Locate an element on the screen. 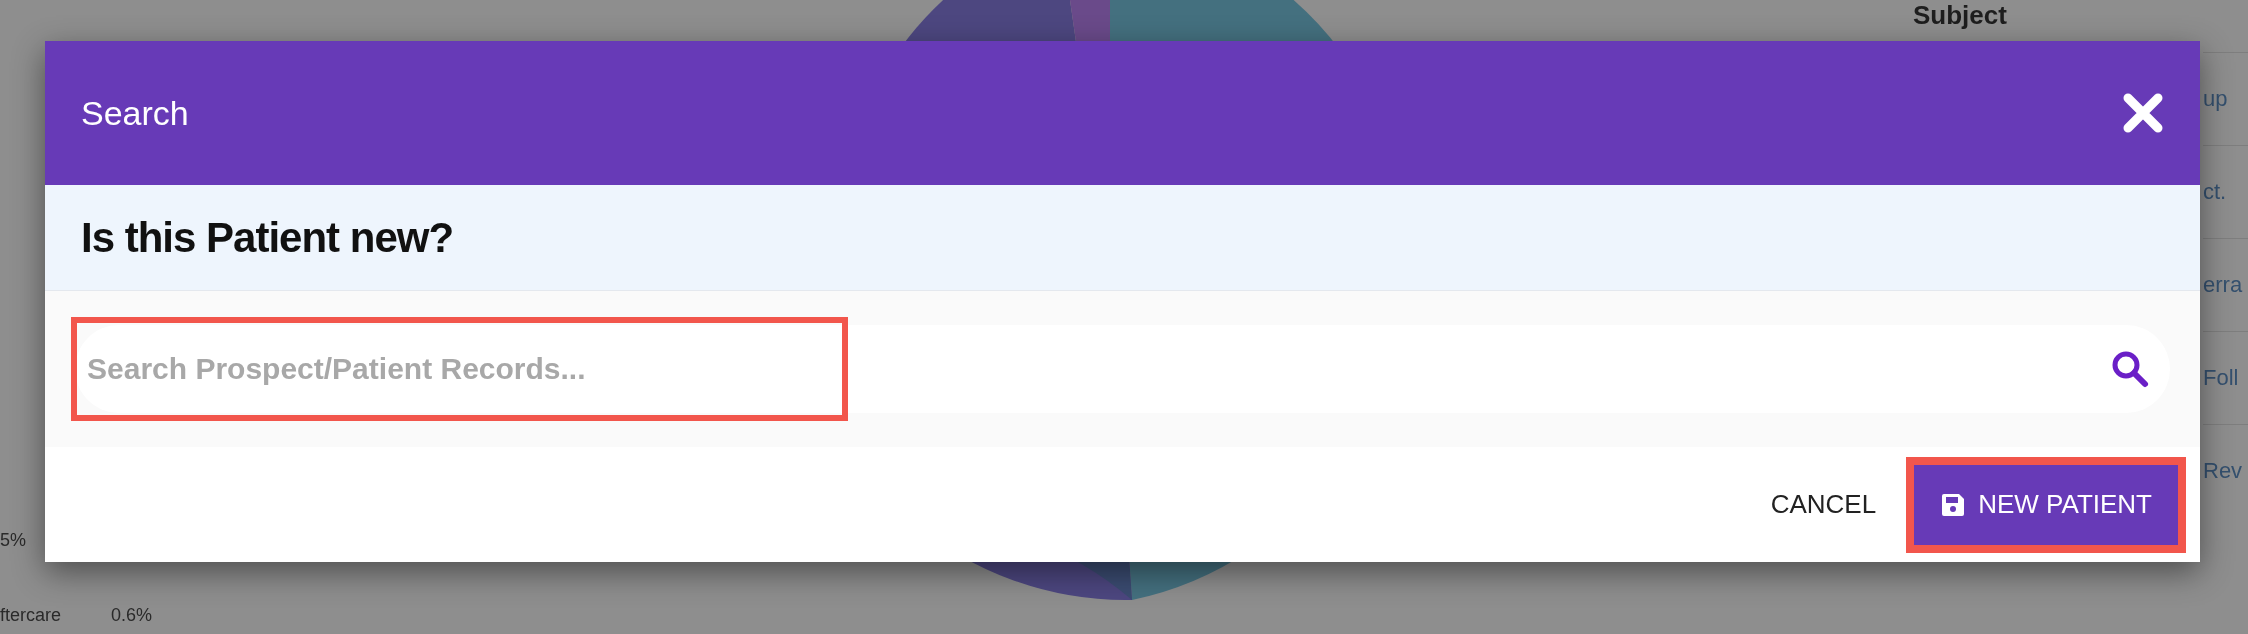 The image size is (2248, 634). legend-label: ftercare is located at coordinates (31, 615).